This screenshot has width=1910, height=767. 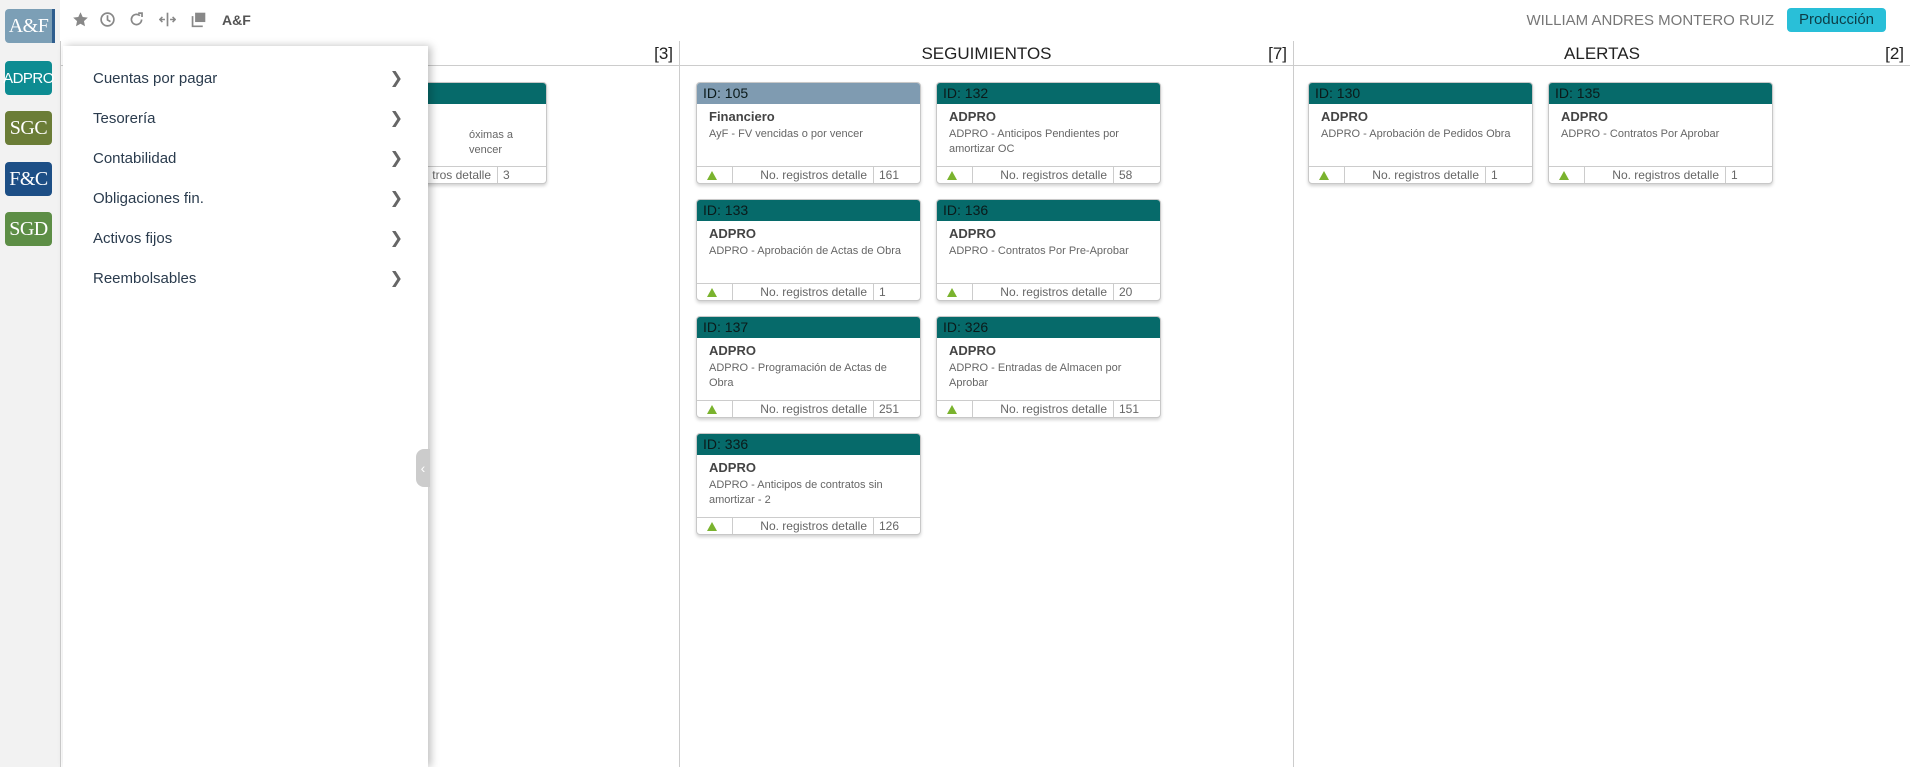 I want to click on card-description: ADPRO - Aprobación de Pedidos Obra, so click(x=1416, y=134).